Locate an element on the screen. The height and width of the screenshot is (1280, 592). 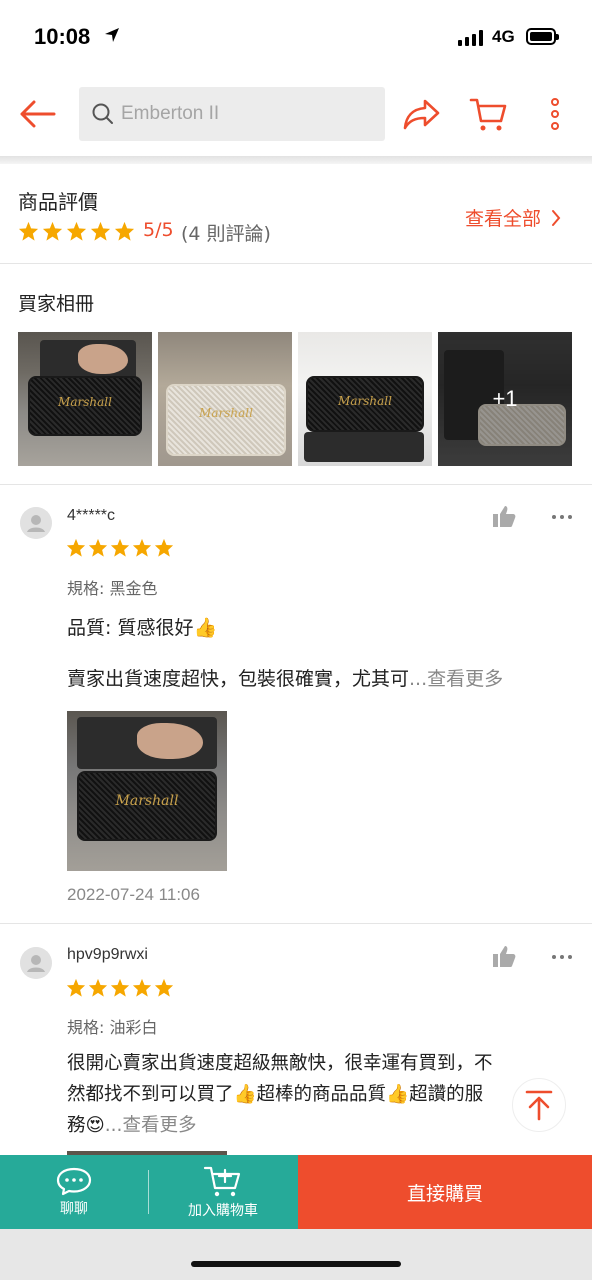
cart-icon is located at coordinates (488, 114).